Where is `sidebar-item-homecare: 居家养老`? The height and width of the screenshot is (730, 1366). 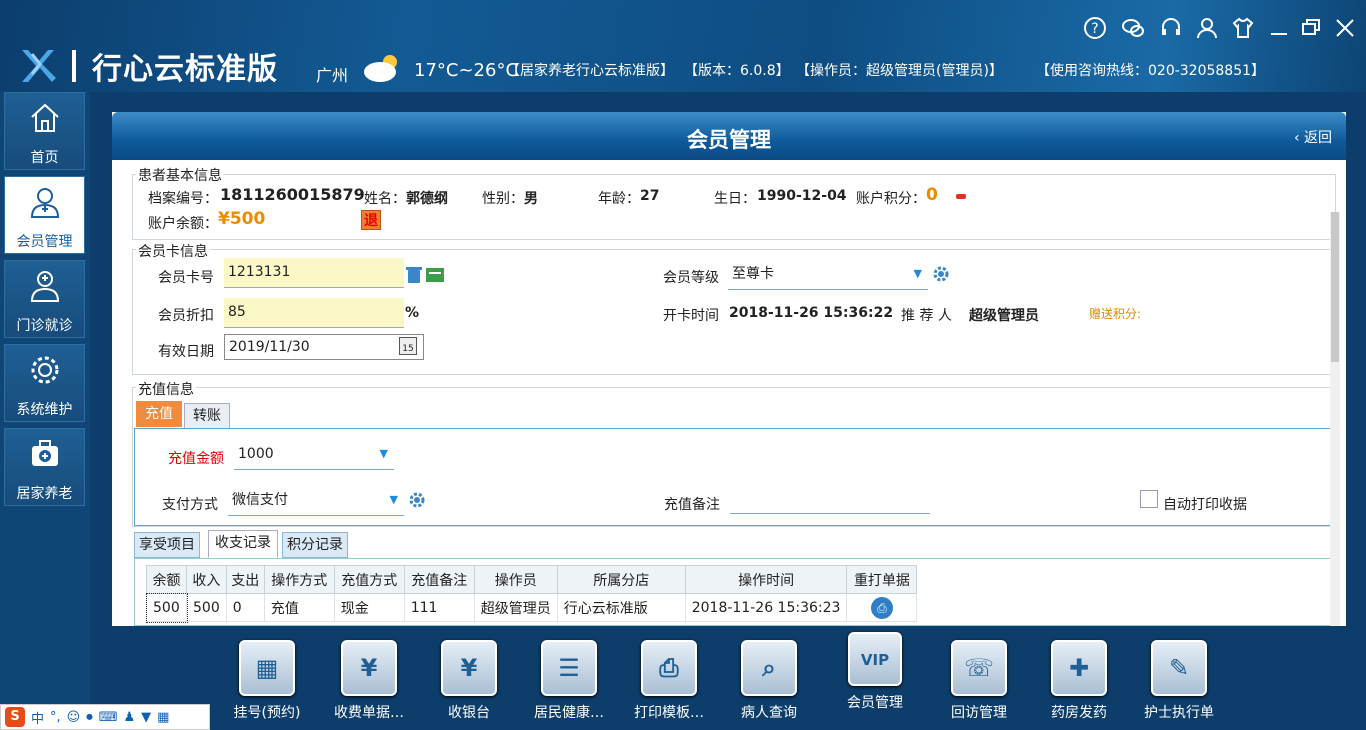
sidebar-item-homecare: 居家养老 is located at coordinates (44, 467).